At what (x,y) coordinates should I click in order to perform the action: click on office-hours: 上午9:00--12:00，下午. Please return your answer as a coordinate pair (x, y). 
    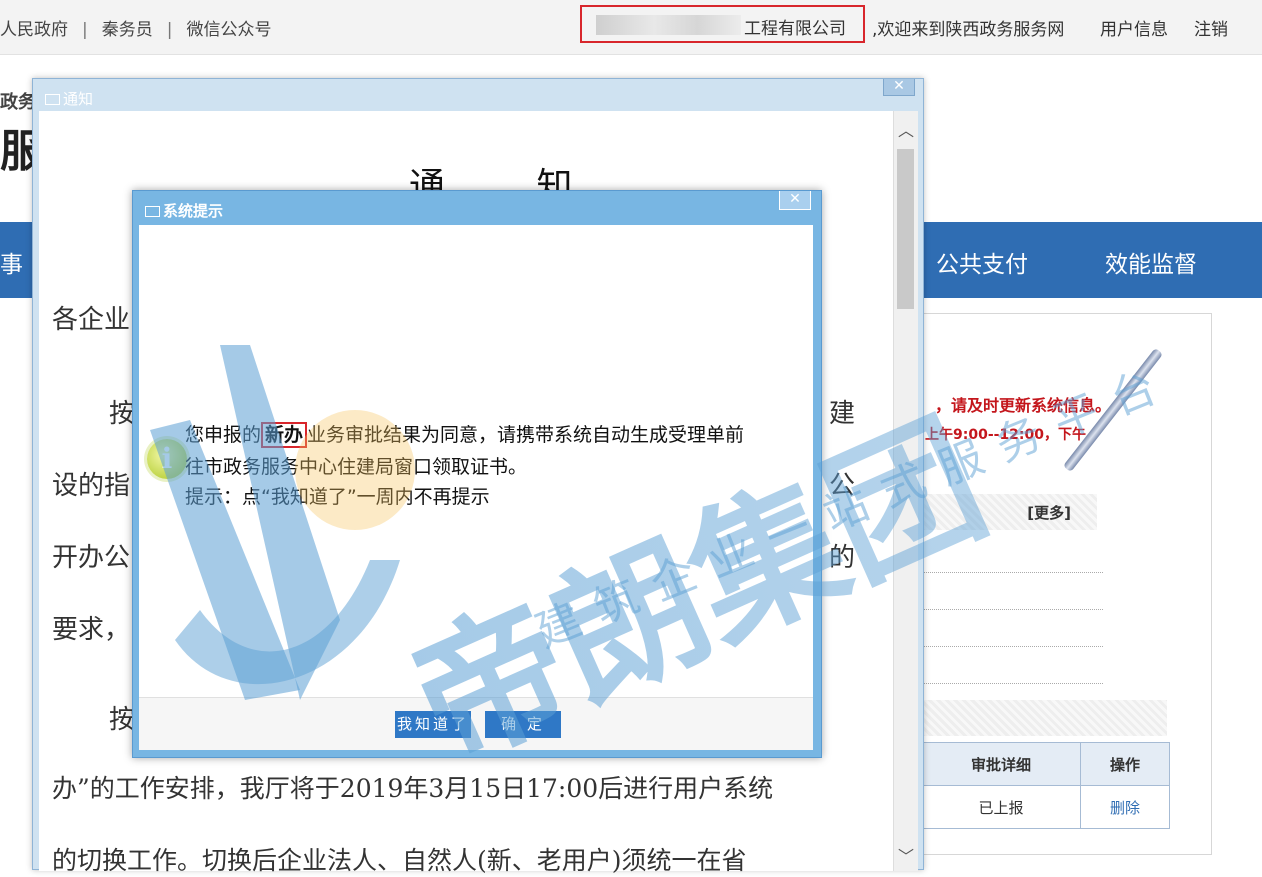
    Looking at the image, I should click on (1006, 435).